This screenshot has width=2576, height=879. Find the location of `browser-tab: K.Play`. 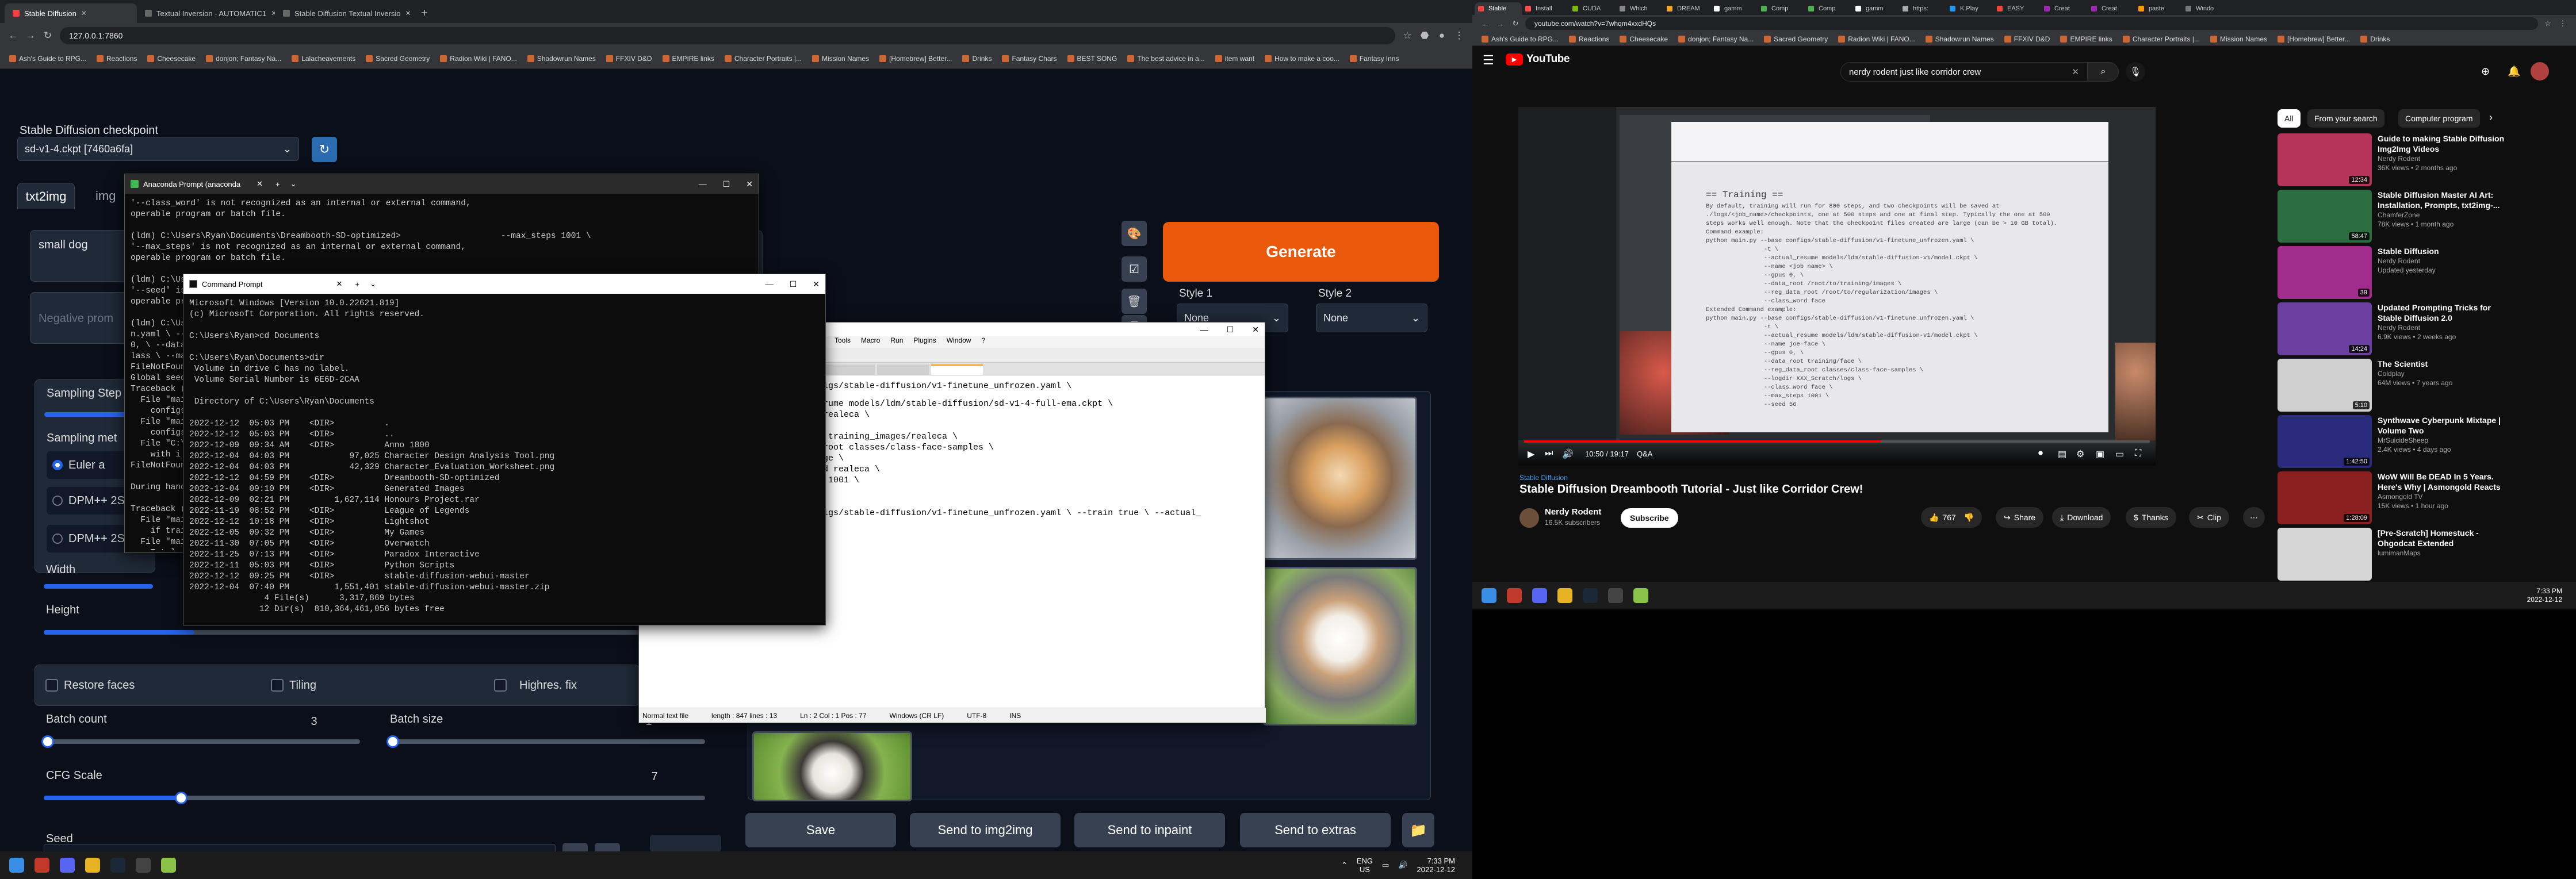

browser-tab: K.Play is located at coordinates (1969, 8).